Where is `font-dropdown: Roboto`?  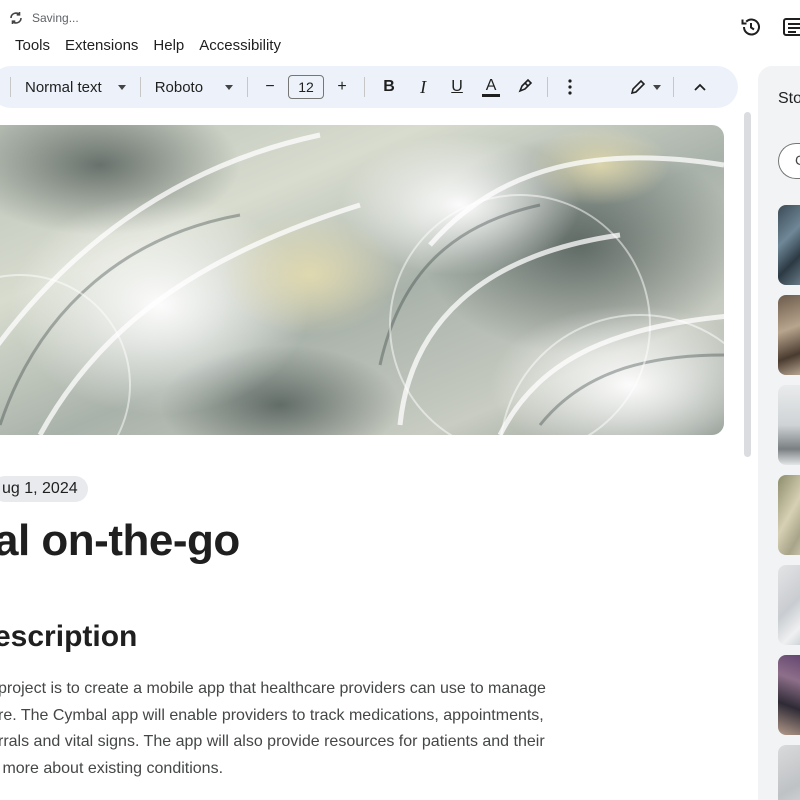 font-dropdown: Roboto is located at coordinates (194, 87).